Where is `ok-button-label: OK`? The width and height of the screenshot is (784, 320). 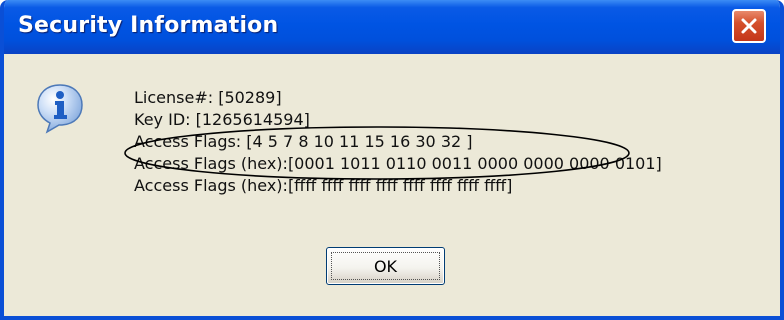 ok-button-label: OK is located at coordinates (385, 266).